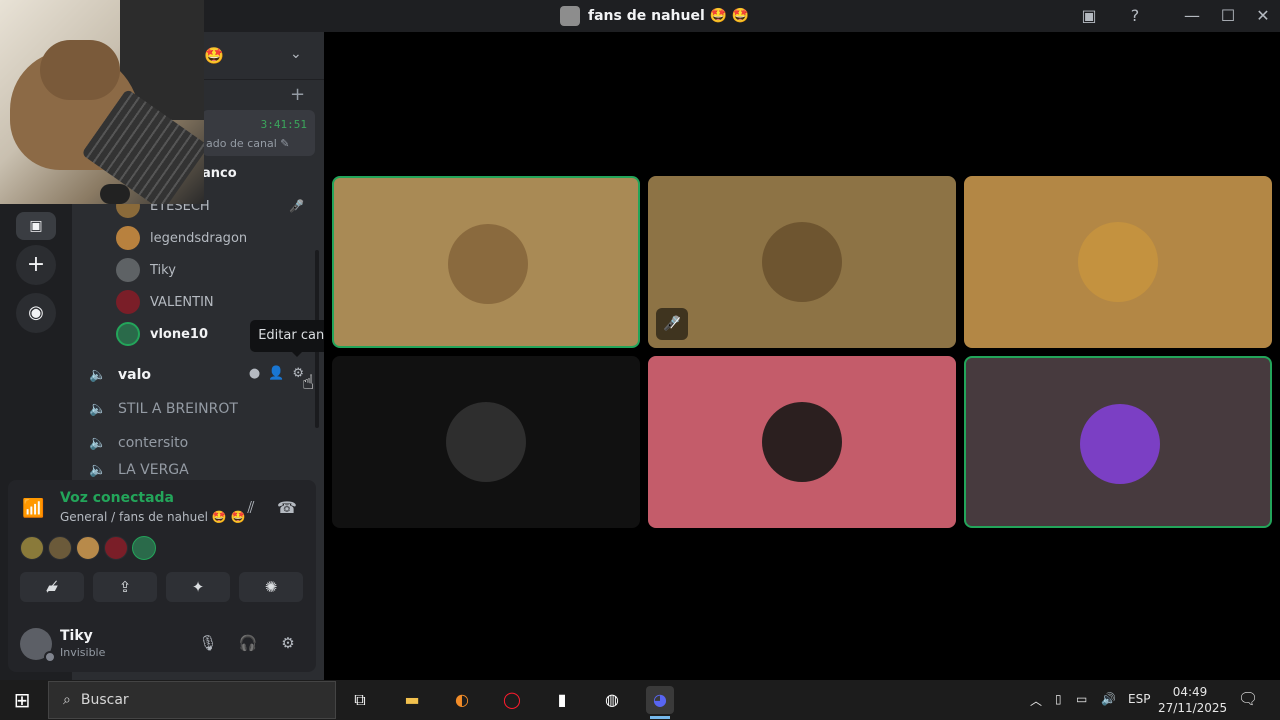 The width and height of the screenshot is (1280, 720). I want to click on user-status: Invisible, so click(83, 652).